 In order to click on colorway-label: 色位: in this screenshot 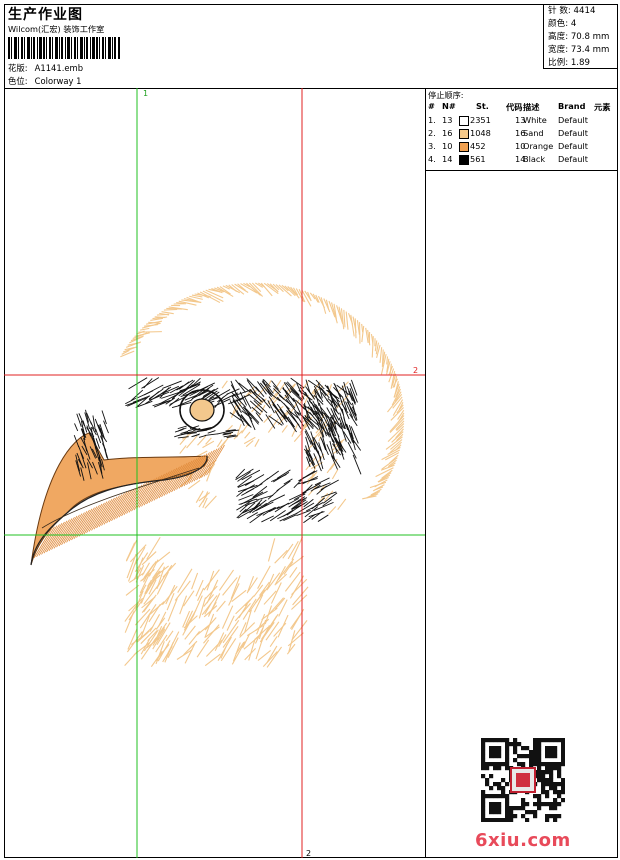, I will do `click(18, 81)`.